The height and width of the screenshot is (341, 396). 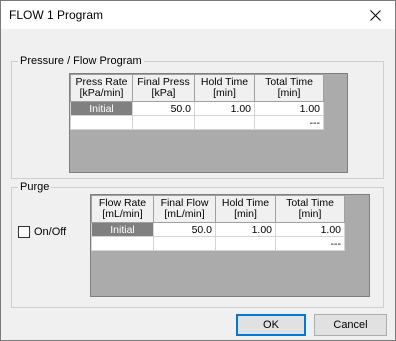 What do you see at coordinates (184, 229) in the screenshot?
I see `purge-table-cell: 50.0` at bounding box center [184, 229].